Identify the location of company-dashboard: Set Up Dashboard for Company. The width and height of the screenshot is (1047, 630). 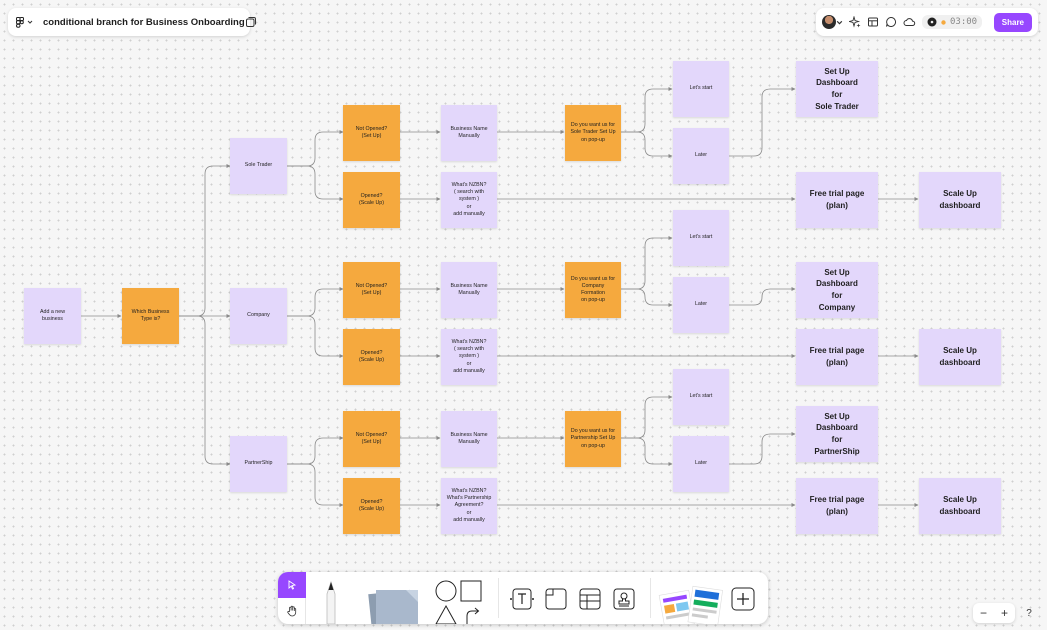
(837, 290).